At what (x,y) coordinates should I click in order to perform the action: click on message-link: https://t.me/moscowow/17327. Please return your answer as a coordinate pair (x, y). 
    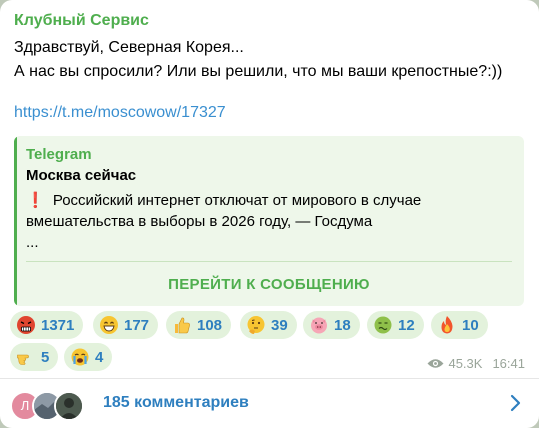
    Looking at the image, I should click on (120, 113).